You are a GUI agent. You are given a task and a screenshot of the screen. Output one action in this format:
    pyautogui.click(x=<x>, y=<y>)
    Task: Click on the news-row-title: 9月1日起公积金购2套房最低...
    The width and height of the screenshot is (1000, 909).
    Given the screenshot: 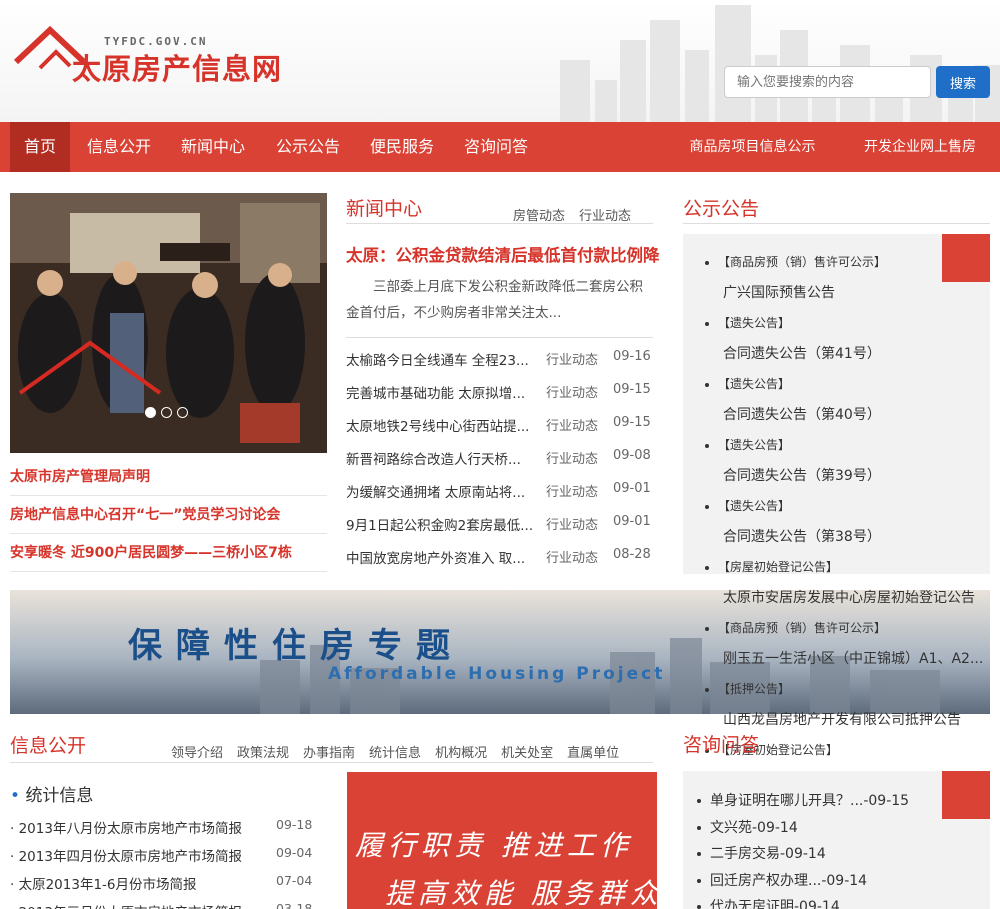 What is the action you would take?
    pyautogui.click(x=440, y=524)
    